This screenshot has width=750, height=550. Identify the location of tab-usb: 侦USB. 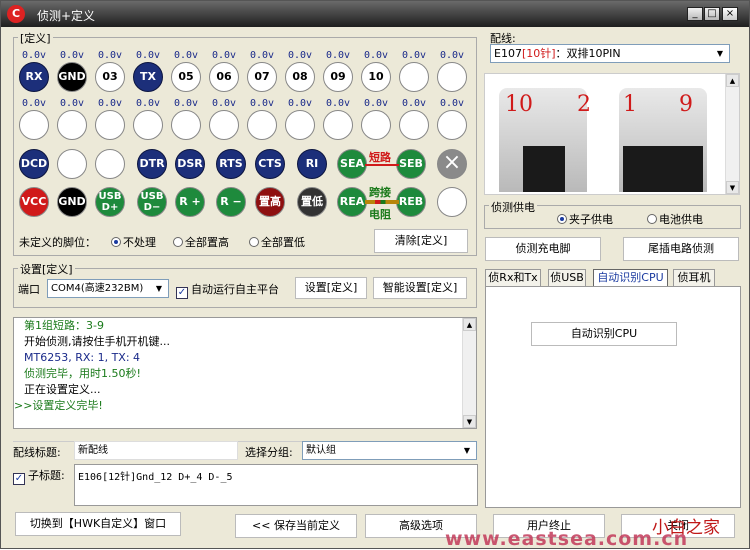
(567, 277).